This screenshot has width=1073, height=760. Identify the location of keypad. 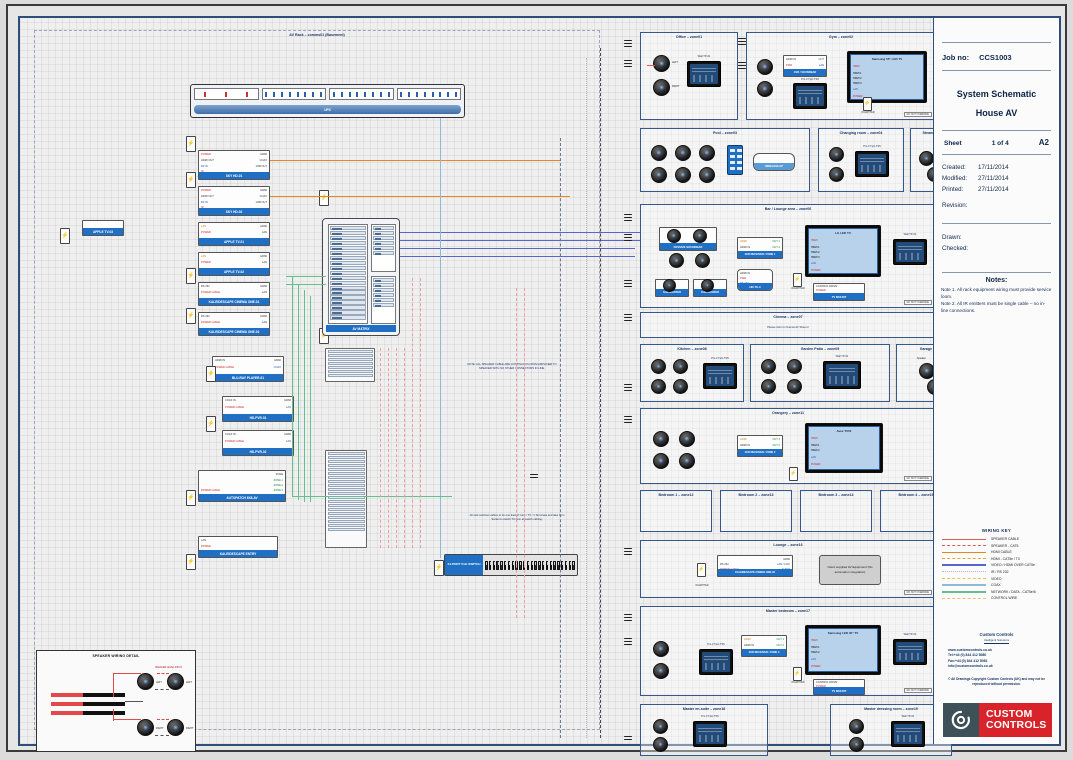
(735, 160).